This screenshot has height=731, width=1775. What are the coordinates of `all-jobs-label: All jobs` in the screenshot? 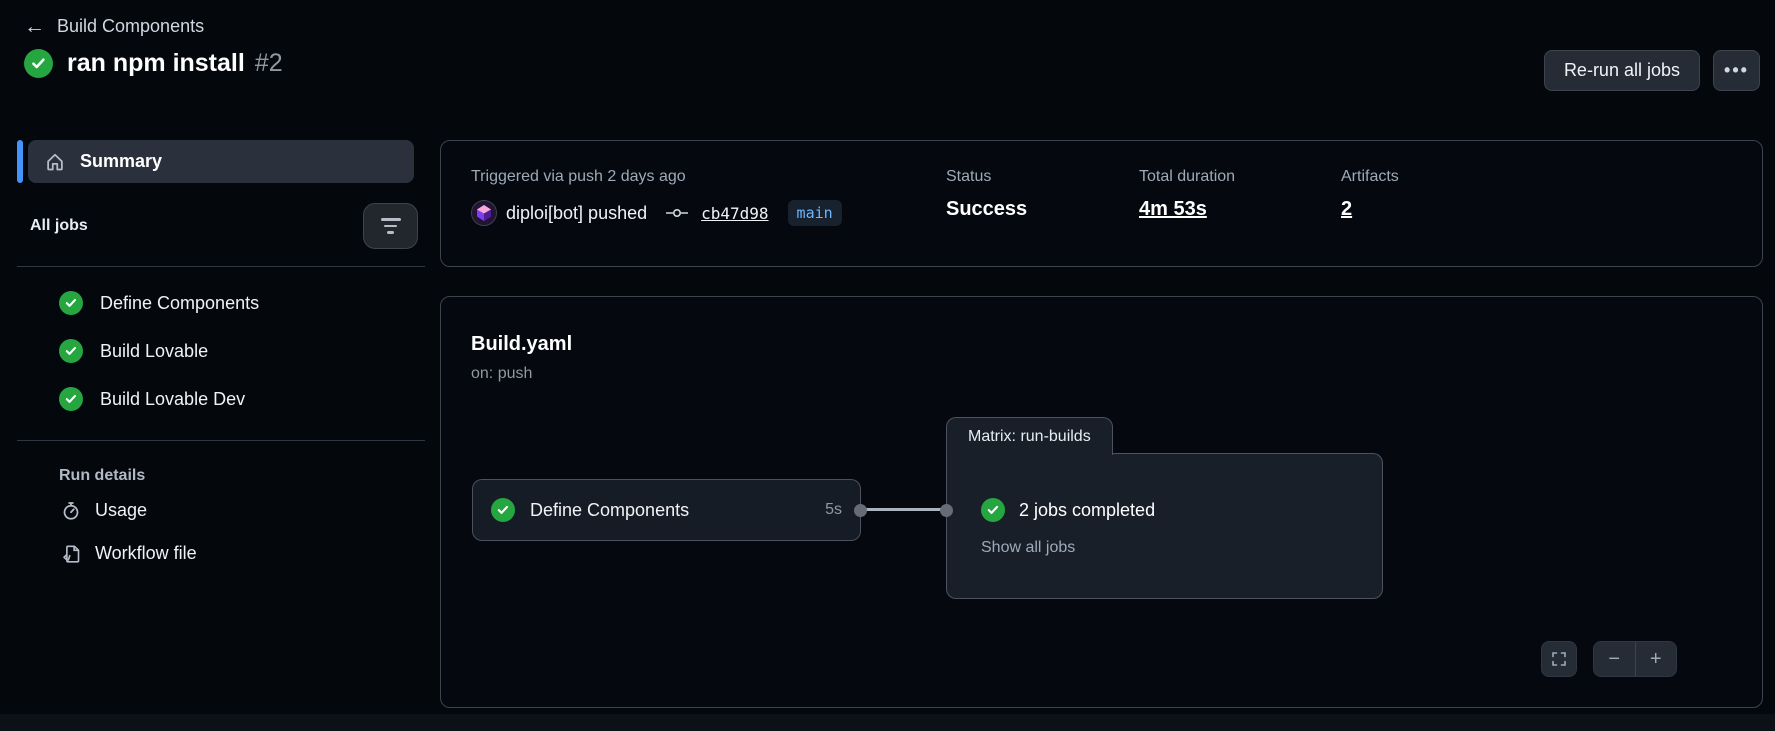 It's located at (59, 225).